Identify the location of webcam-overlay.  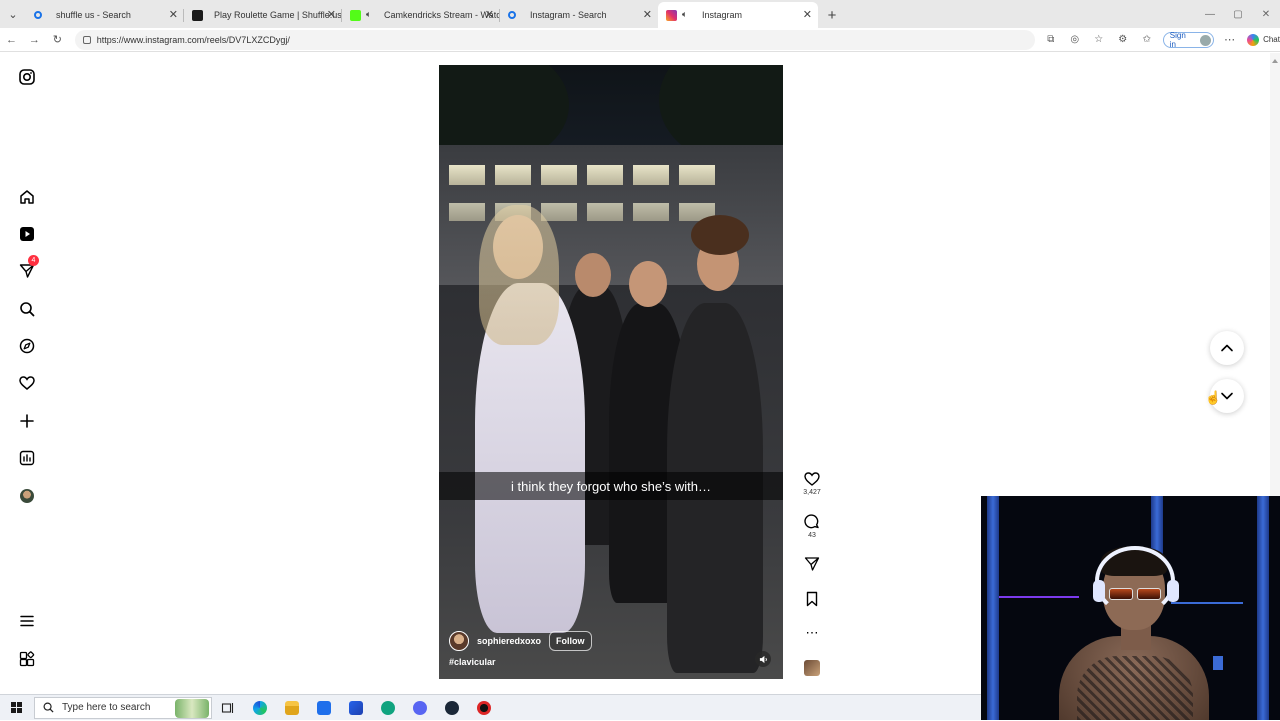
(1130, 608).